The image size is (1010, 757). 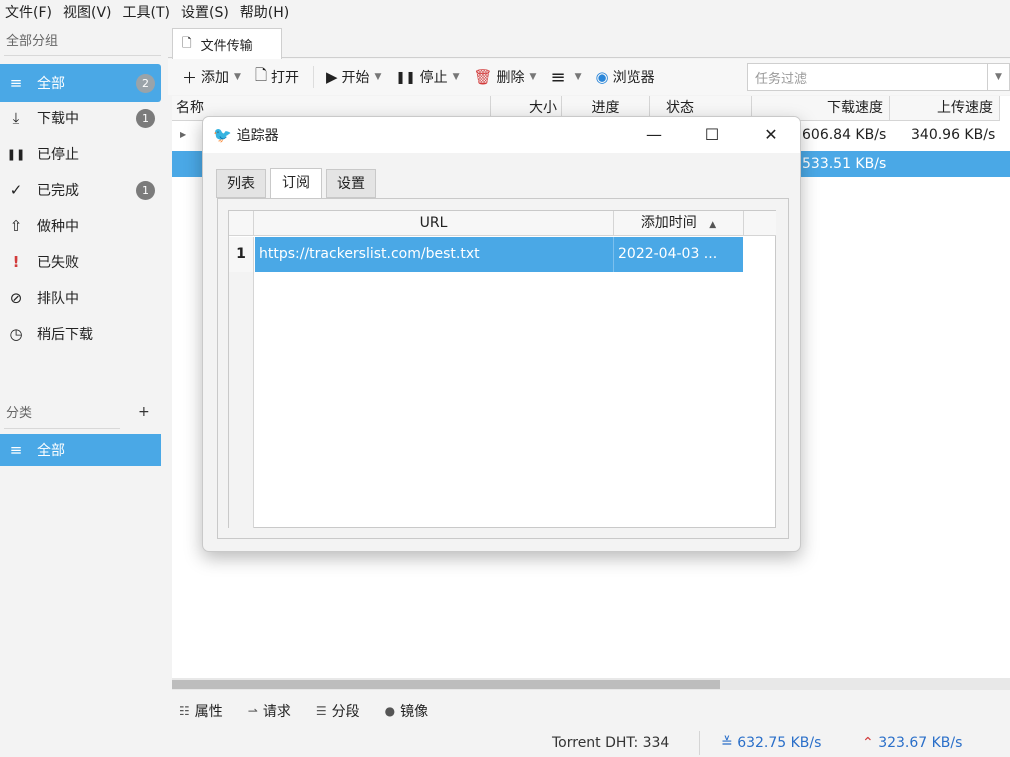 I want to click on add-label: 添加, so click(x=215, y=78).